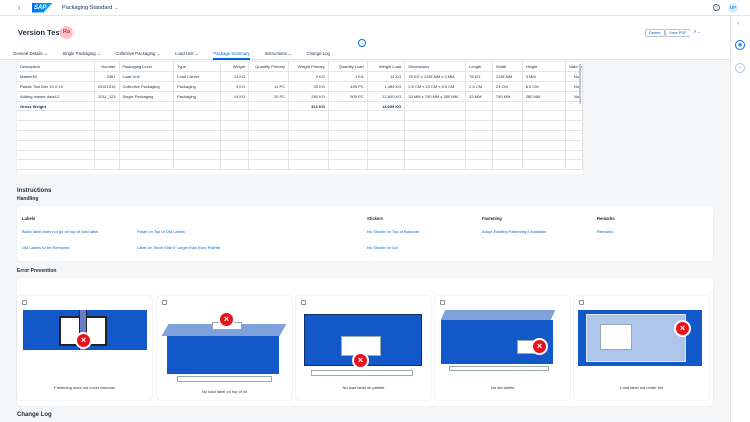 This screenshot has height=422, width=750. Describe the element at coordinates (28, 199) in the screenshot. I see `handling-subtitle: Handling` at that location.